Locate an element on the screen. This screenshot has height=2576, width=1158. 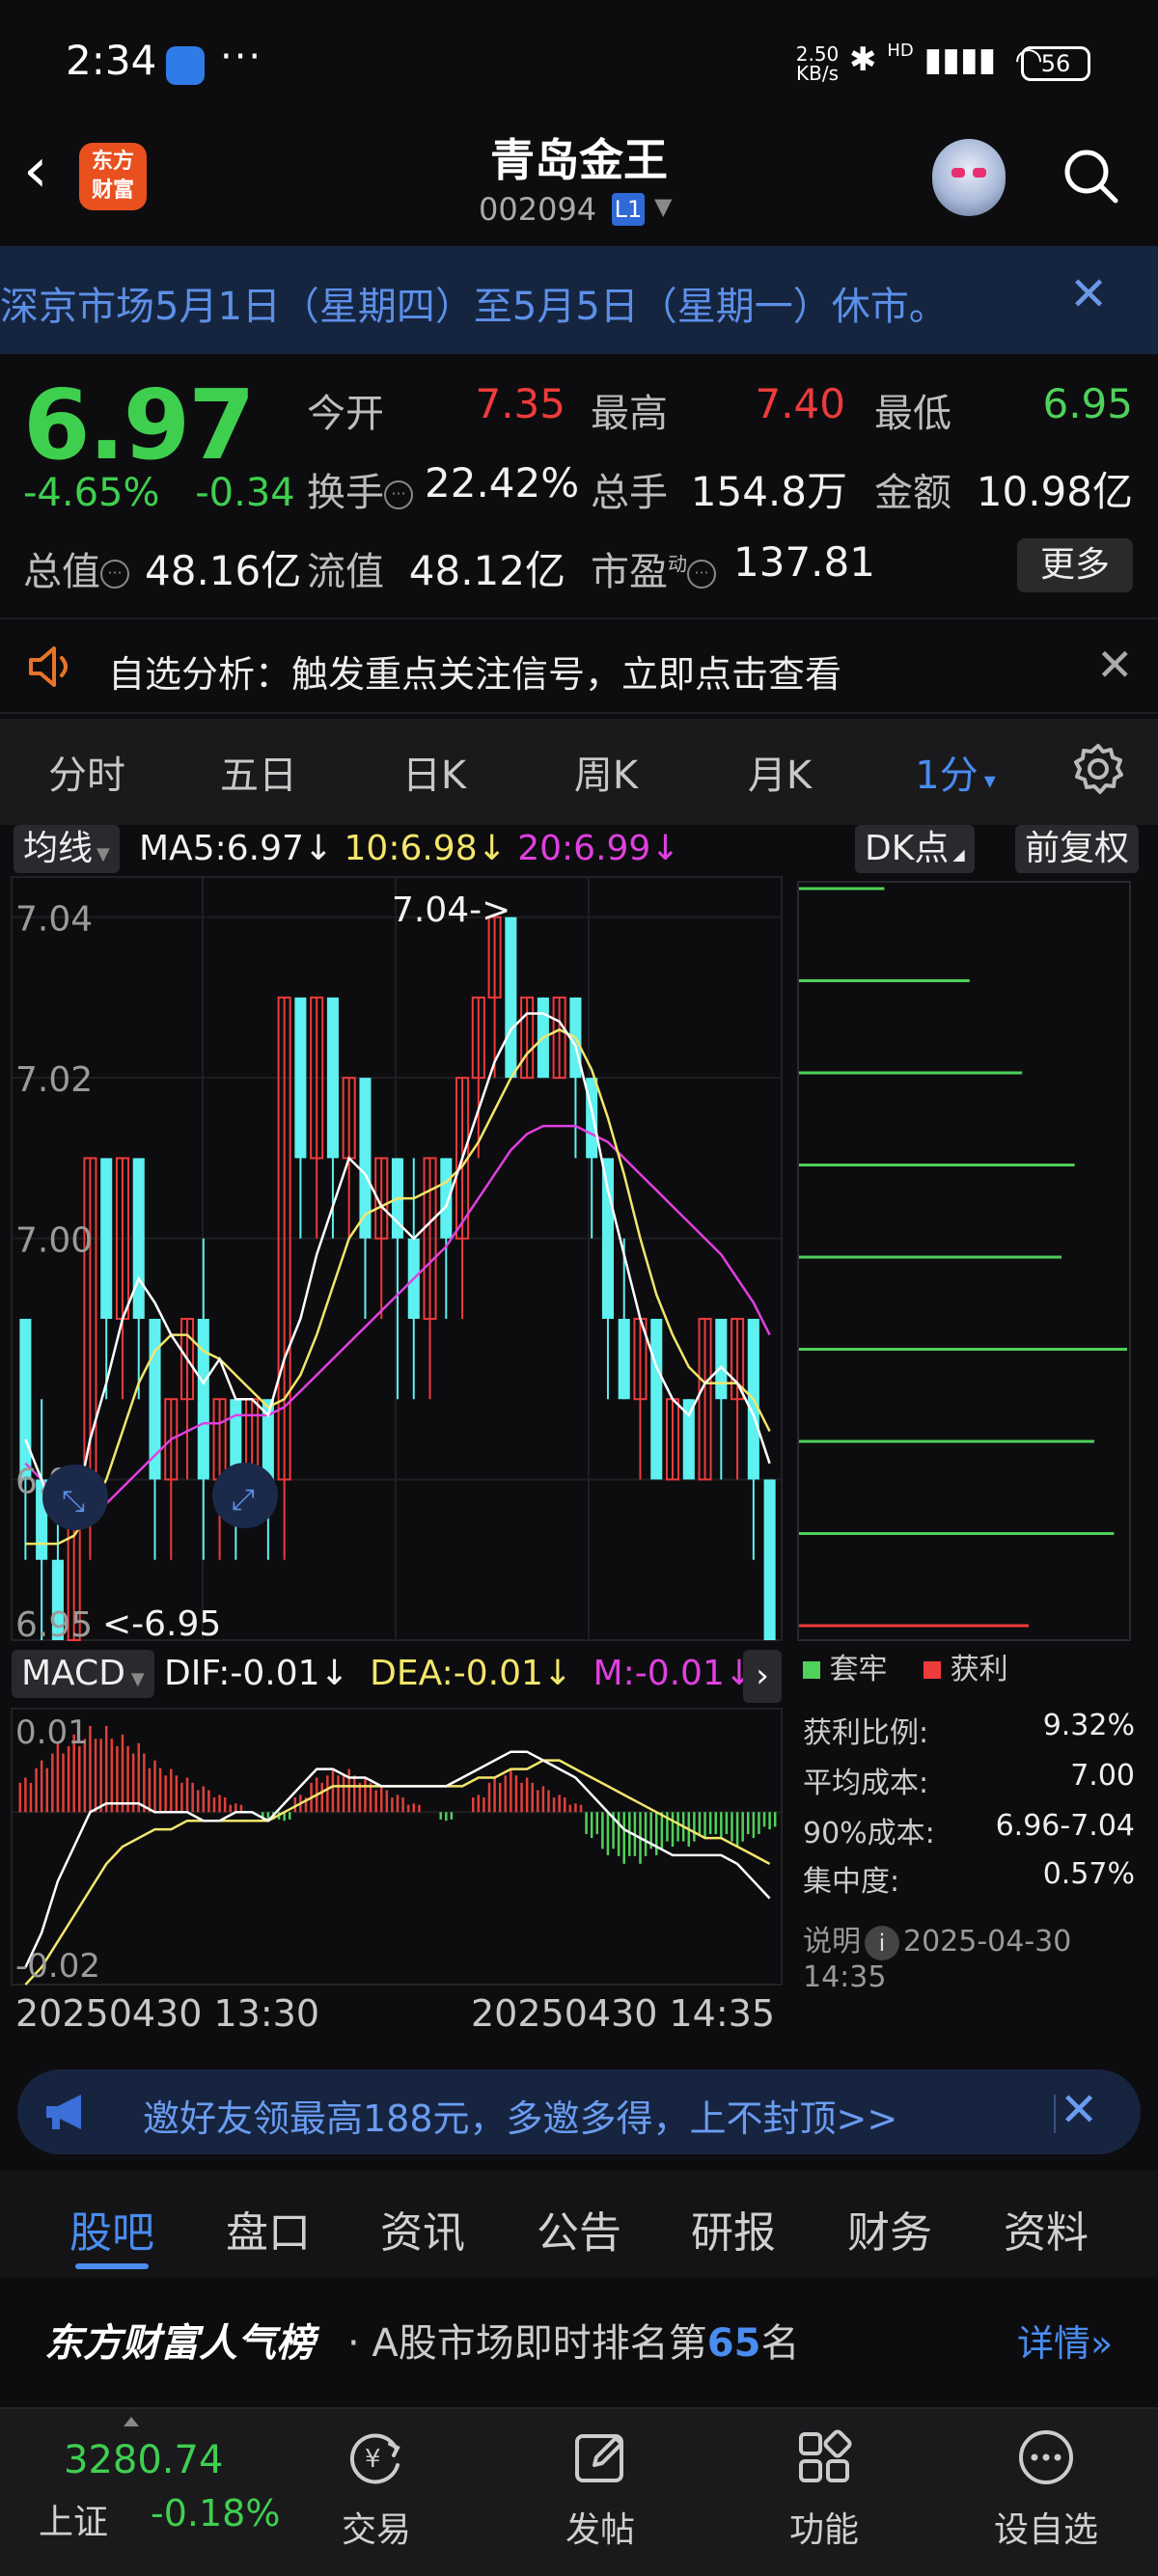
expand-index-icon is located at coordinates (131, 2421).